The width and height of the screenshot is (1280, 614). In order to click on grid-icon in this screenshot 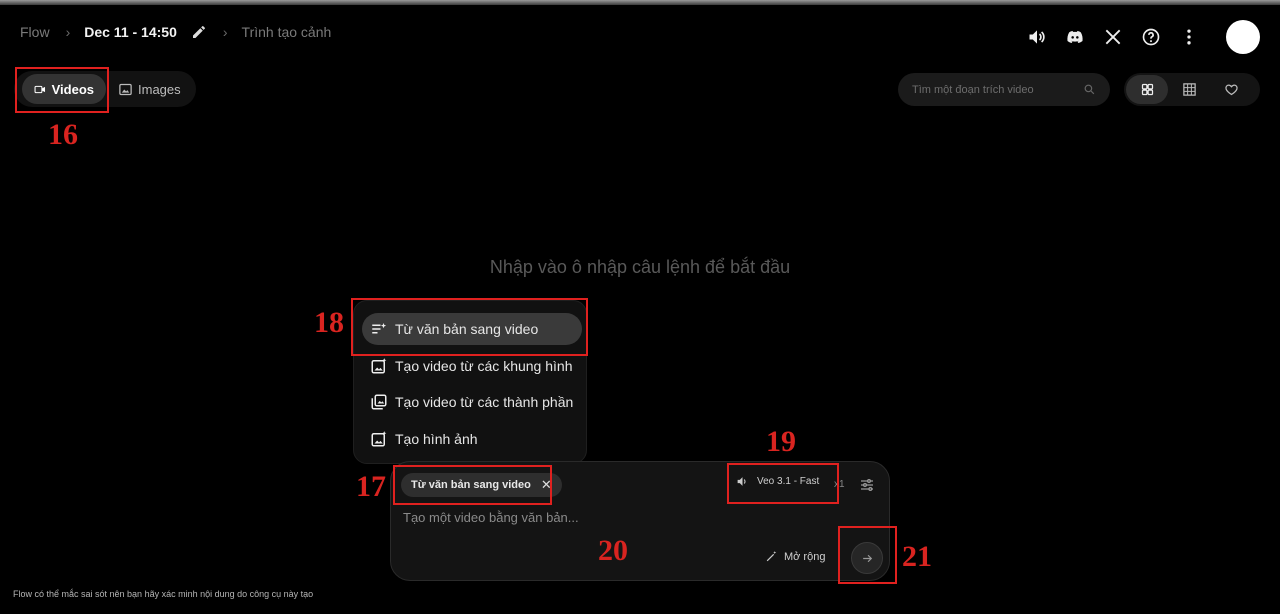, I will do `click(1147, 89)`.